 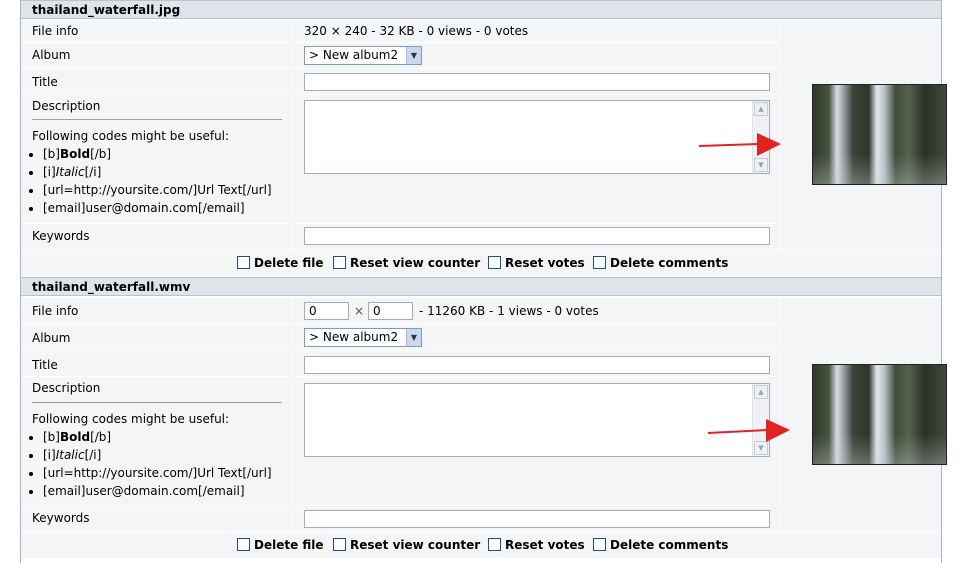 I want to click on file-header-2: thailand_waterfall.wmv, so click(x=481, y=286).